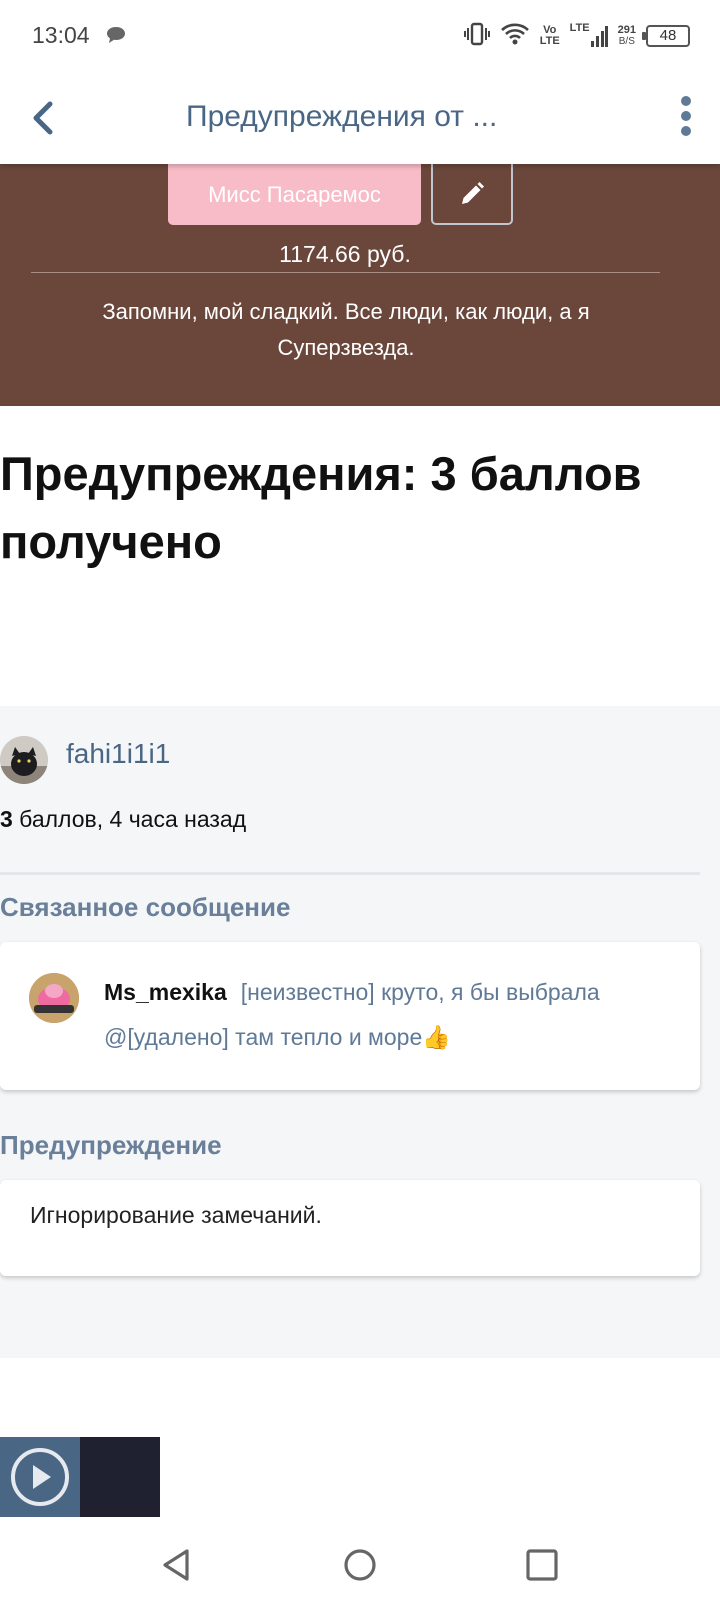 This screenshot has width=720, height=1612. Describe the element at coordinates (345, 254) in the screenshot. I see `balance: 1174.66 руб.` at that location.